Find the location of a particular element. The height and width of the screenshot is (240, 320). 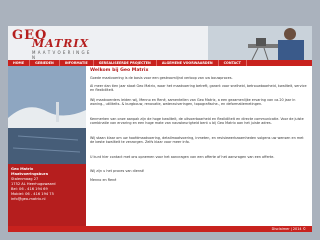

logo: GEO MATRIX M A A T V O E R I N G E N is located at coordinates (50, 44).